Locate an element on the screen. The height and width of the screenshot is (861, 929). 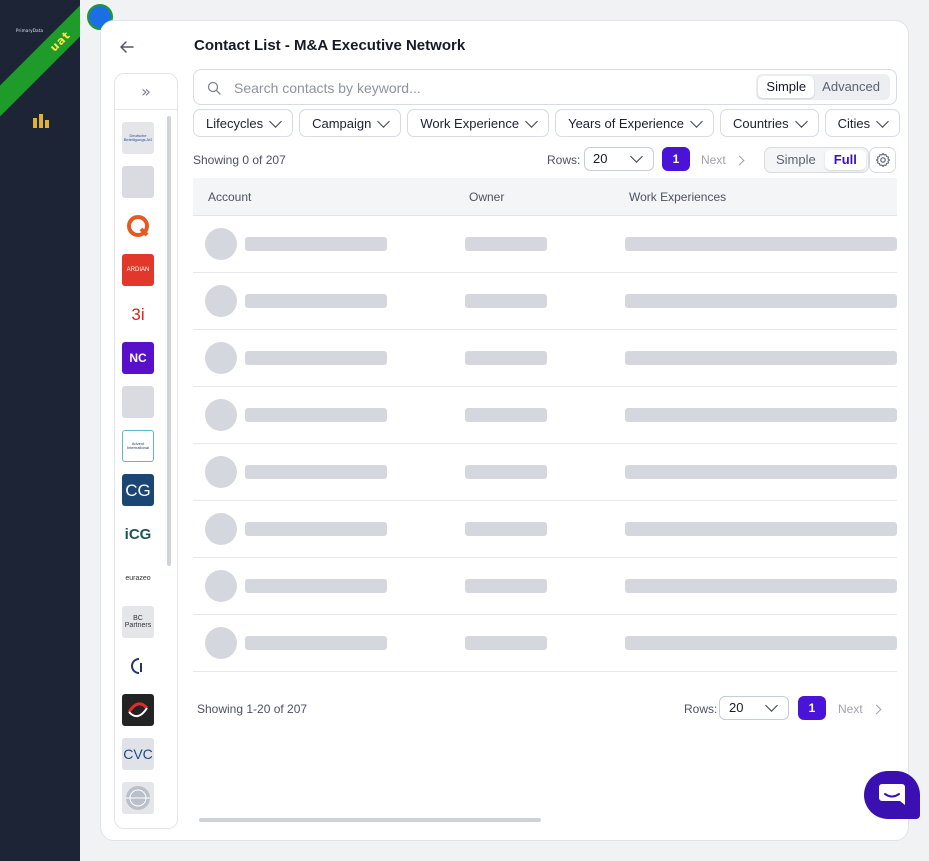
search-mode-simple: Simple is located at coordinates (786, 87).